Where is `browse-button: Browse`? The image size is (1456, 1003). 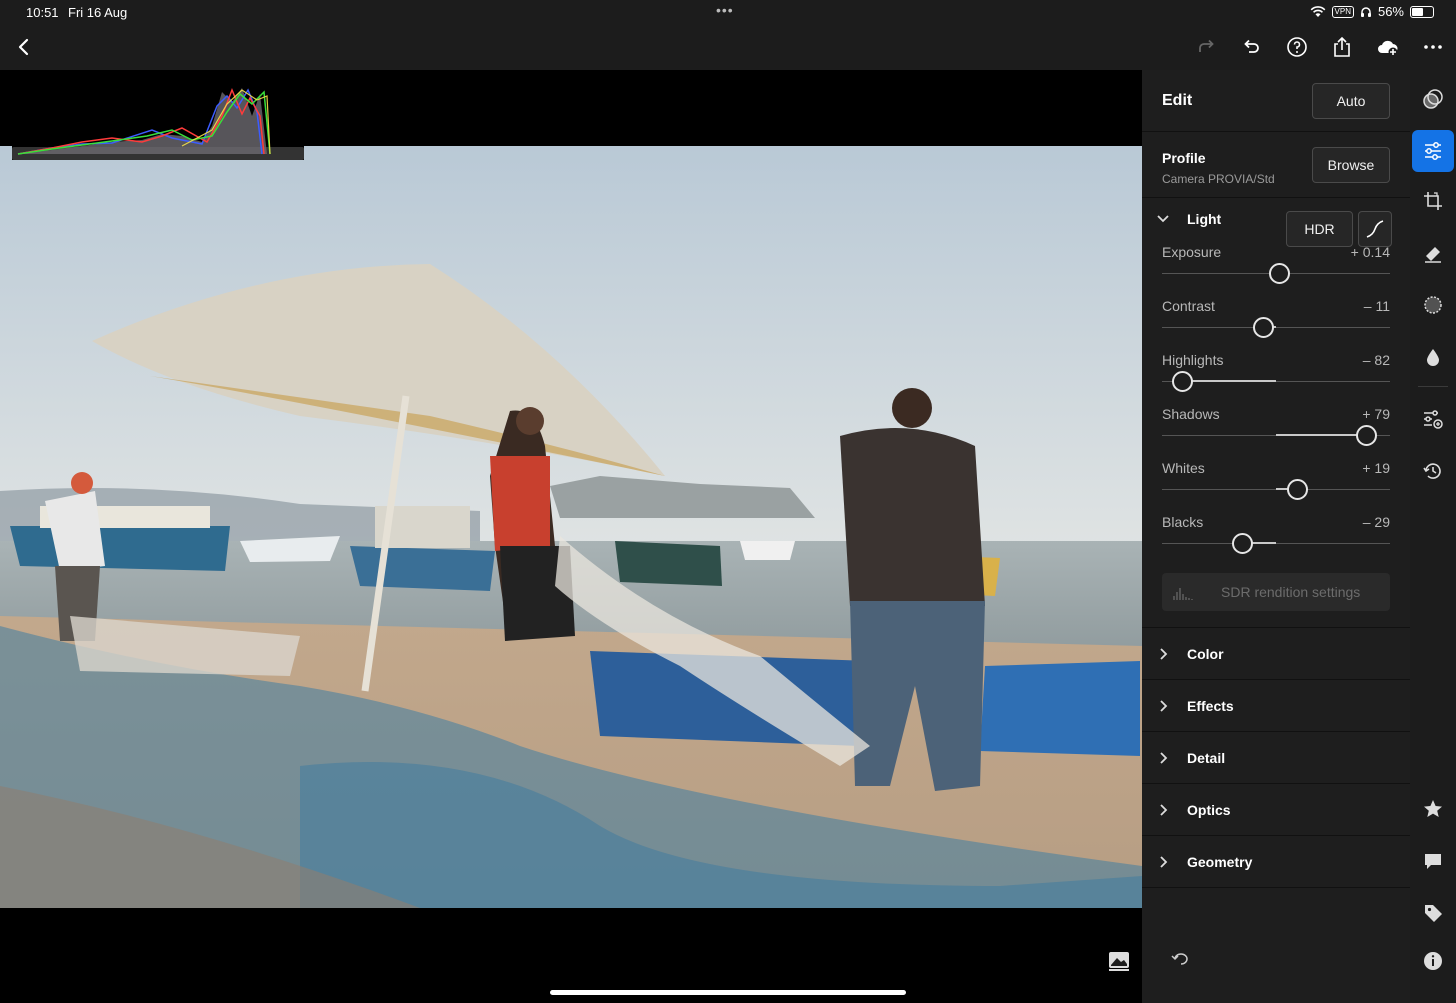 browse-button: Browse is located at coordinates (1351, 165).